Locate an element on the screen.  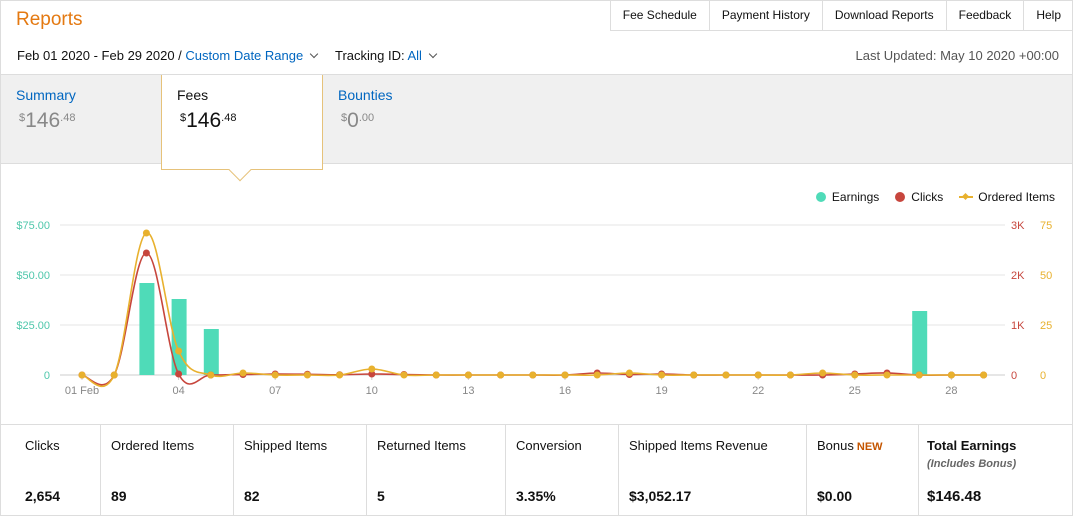
stat-value: 2,654 is located at coordinates (43, 496).